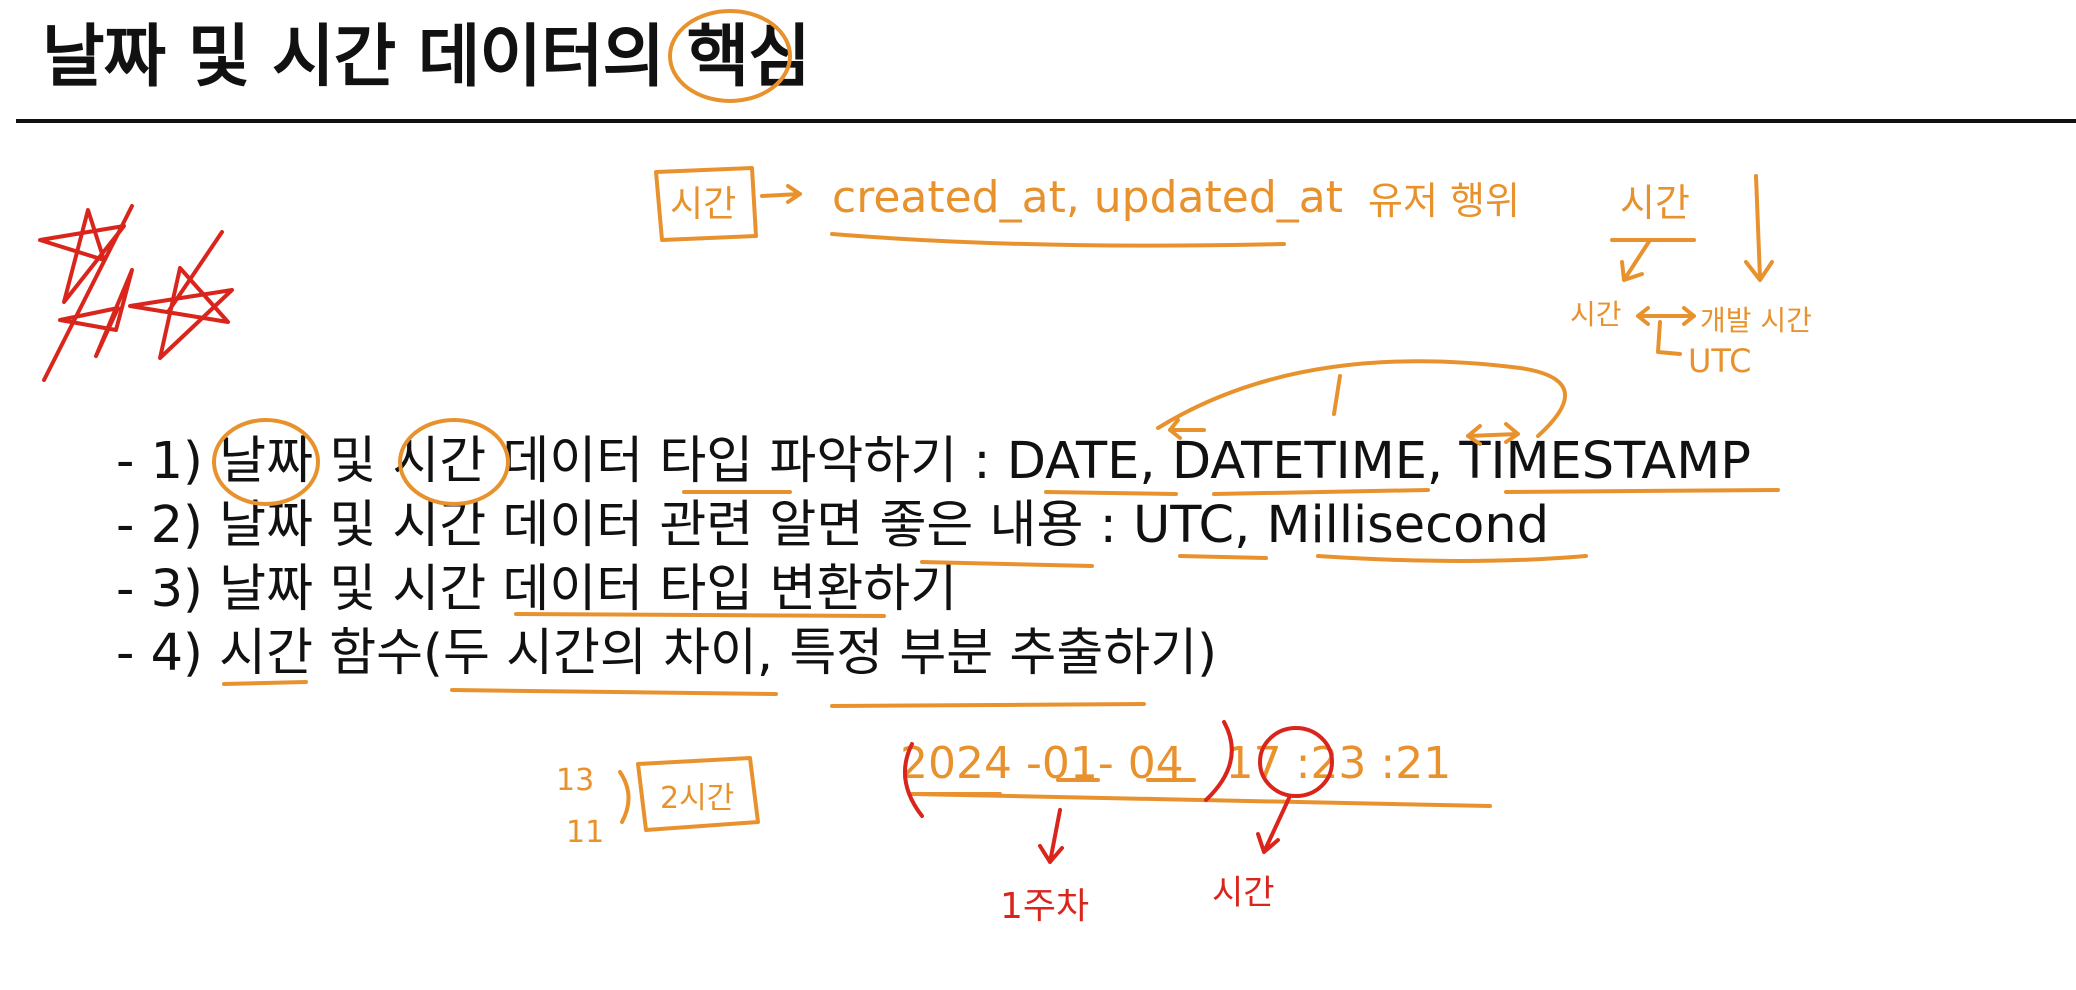 The height and width of the screenshot is (990, 2076). Describe the element at coordinates (1201, 800) in the screenshot. I see `datetime-underline` at that location.